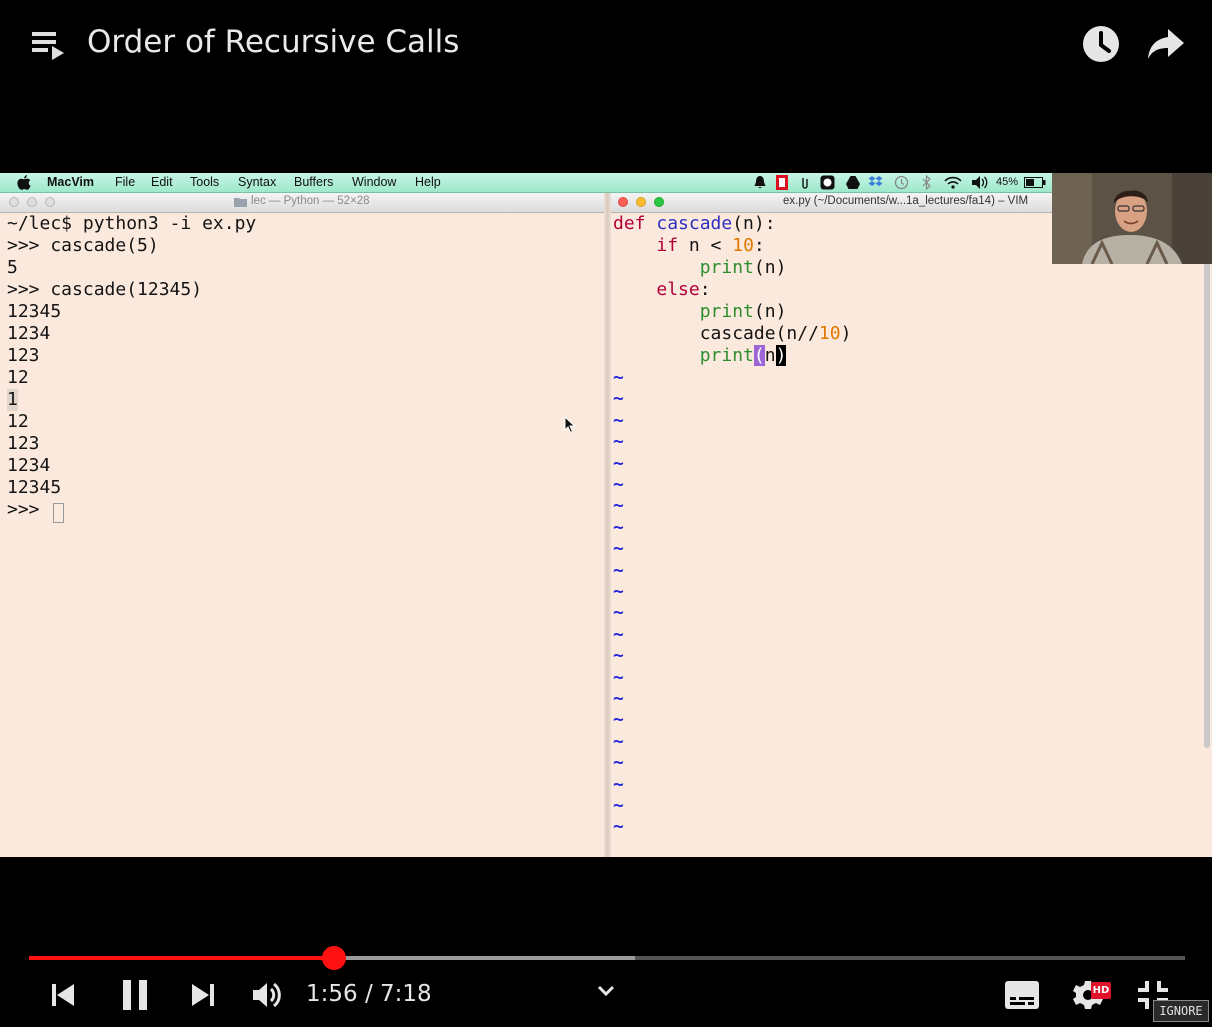 Image resolution: width=1212 pixels, height=1027 pixels. What do you see at coordinates (34, 311) in the screenshot?
I see `terminal-line: 12345` at bounding box center [34, 311].